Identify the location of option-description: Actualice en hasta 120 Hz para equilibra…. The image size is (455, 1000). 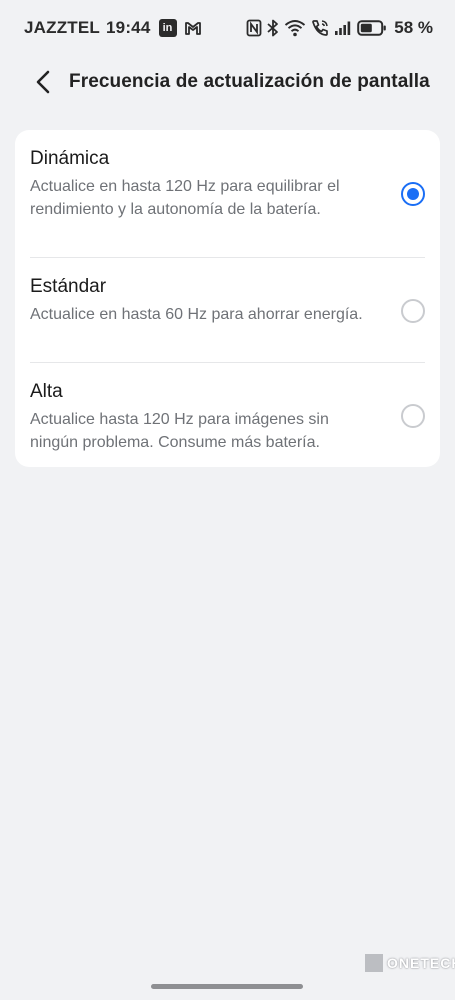
(185, 198).